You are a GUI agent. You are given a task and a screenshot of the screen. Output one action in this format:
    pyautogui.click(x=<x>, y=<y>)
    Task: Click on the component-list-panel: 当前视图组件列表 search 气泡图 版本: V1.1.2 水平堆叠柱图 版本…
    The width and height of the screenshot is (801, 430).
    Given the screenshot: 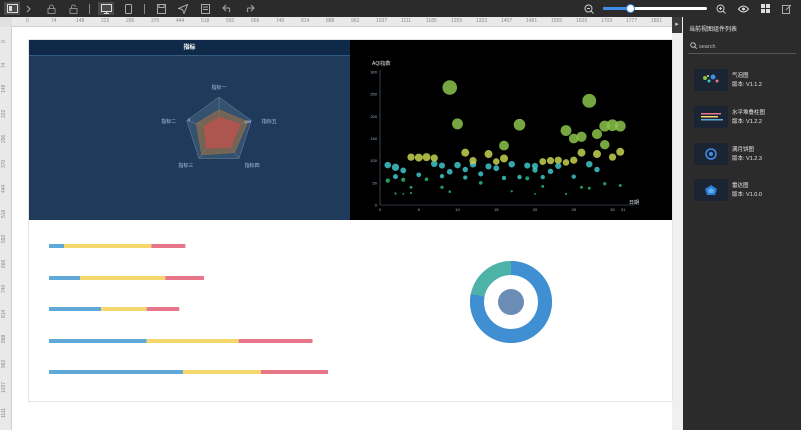 What is the action you would take?
    pyautogui.click(x=742, y=223)
    